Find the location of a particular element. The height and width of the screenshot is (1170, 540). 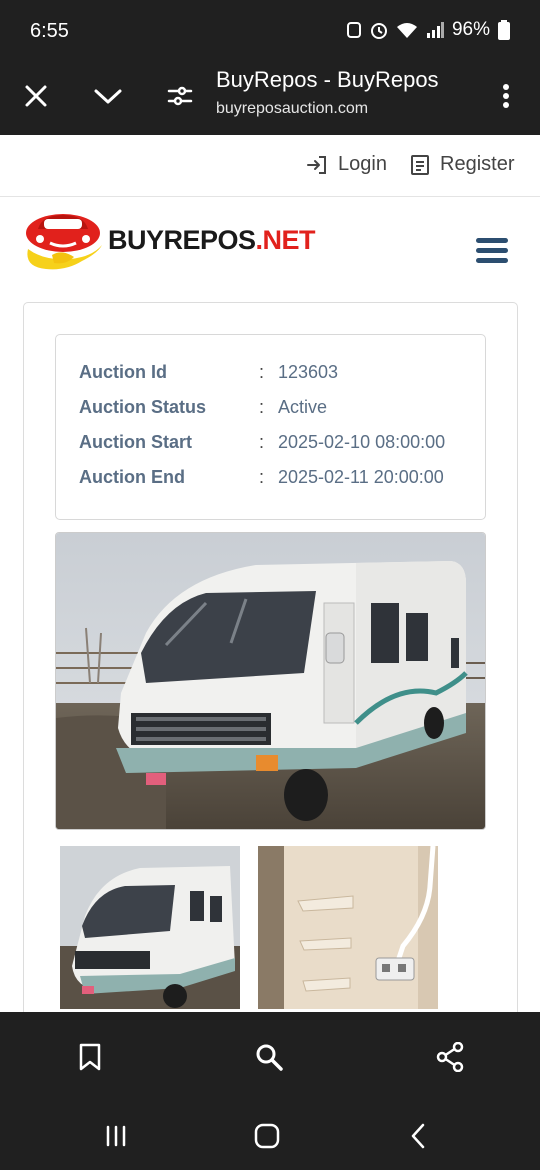

page-url: buyreposauction.com is located at coordinates (292, 109).